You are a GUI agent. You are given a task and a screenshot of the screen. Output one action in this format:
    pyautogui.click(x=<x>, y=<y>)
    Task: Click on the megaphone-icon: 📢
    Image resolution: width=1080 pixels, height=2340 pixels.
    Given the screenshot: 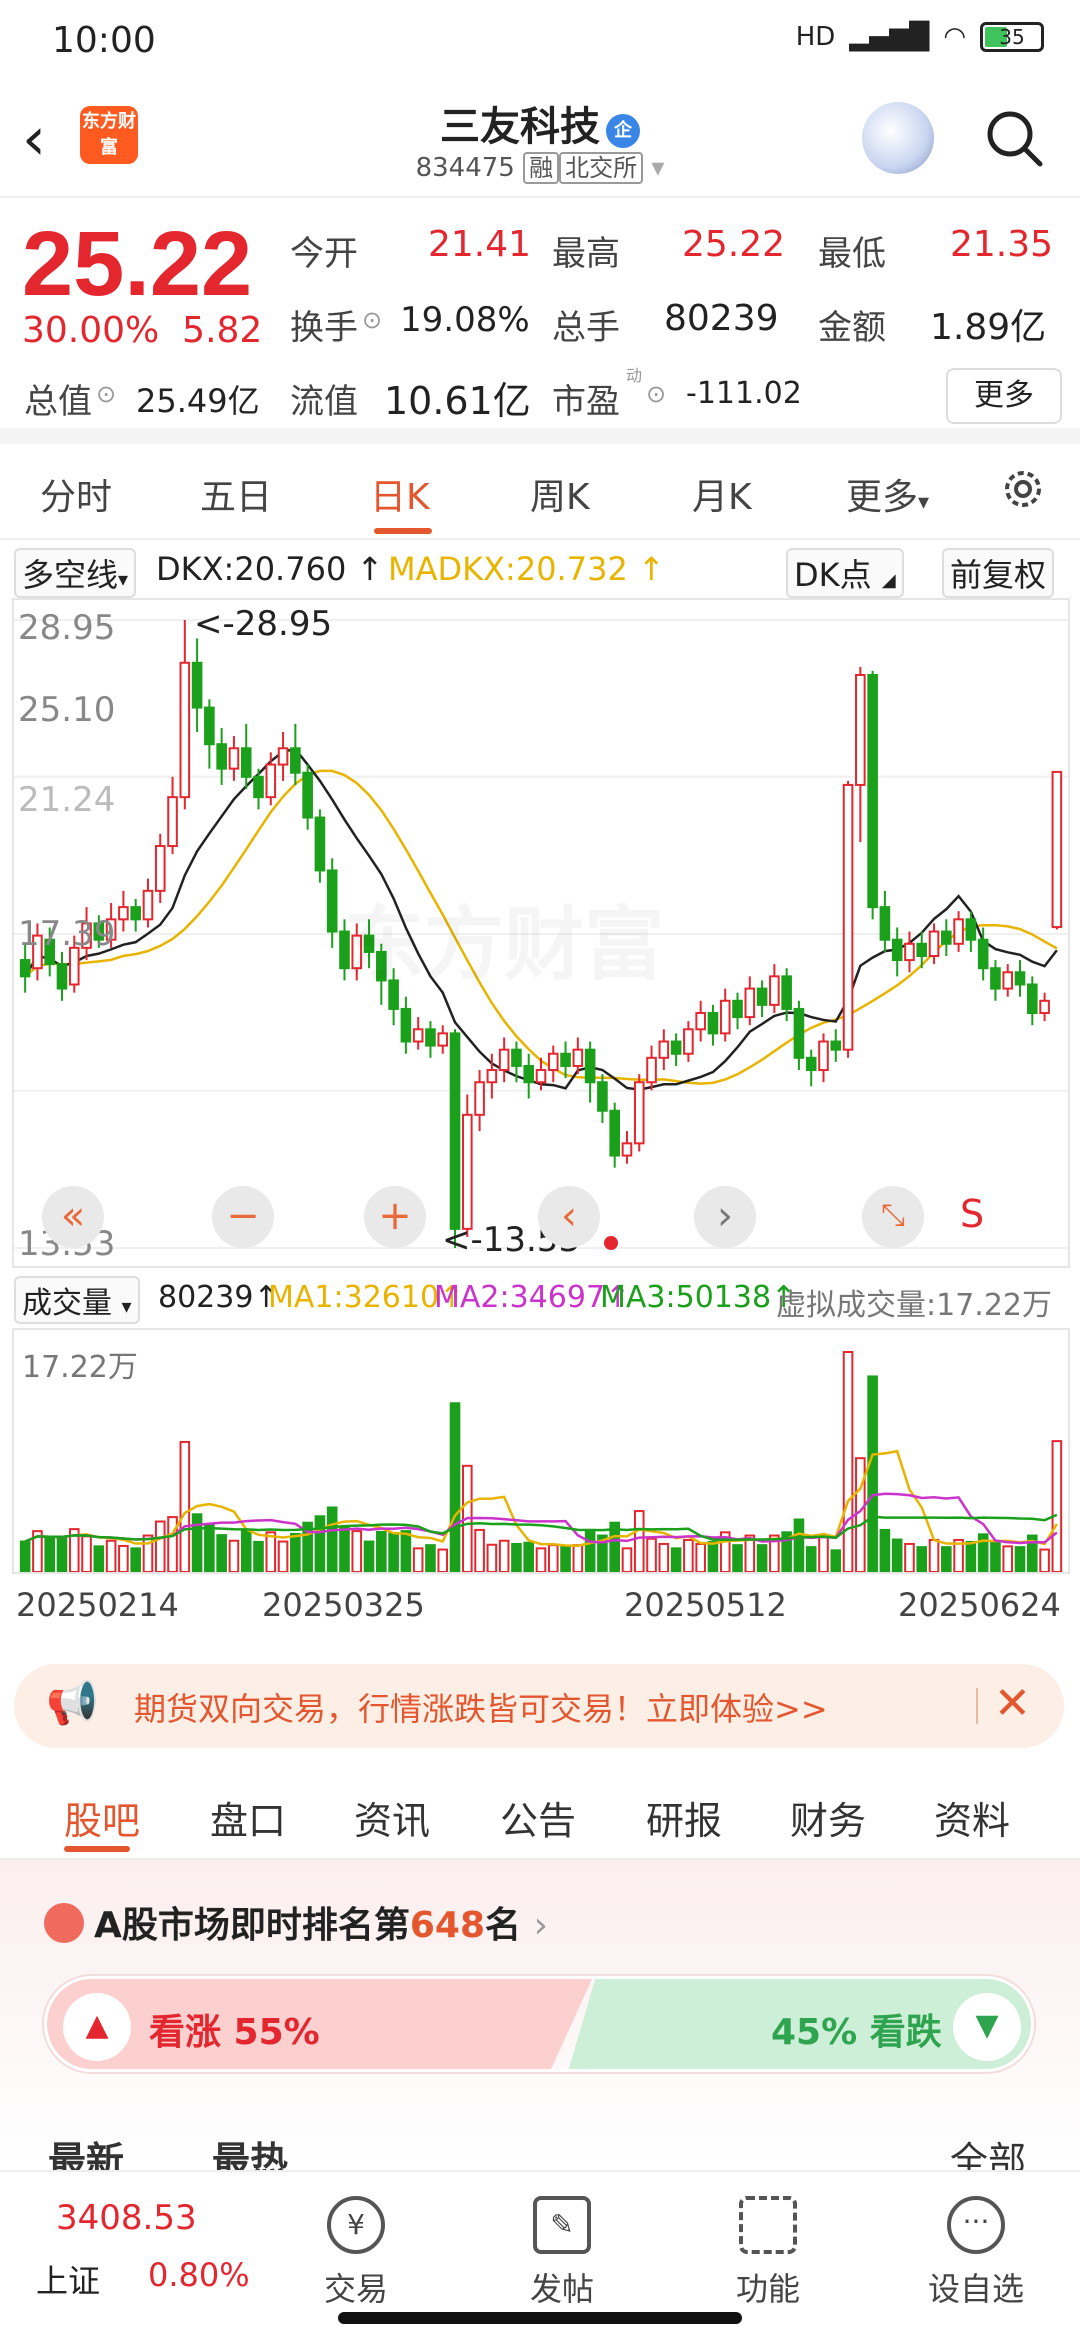 What is the action you would take?
    pyautogui.click(x=72, y=1702)
    